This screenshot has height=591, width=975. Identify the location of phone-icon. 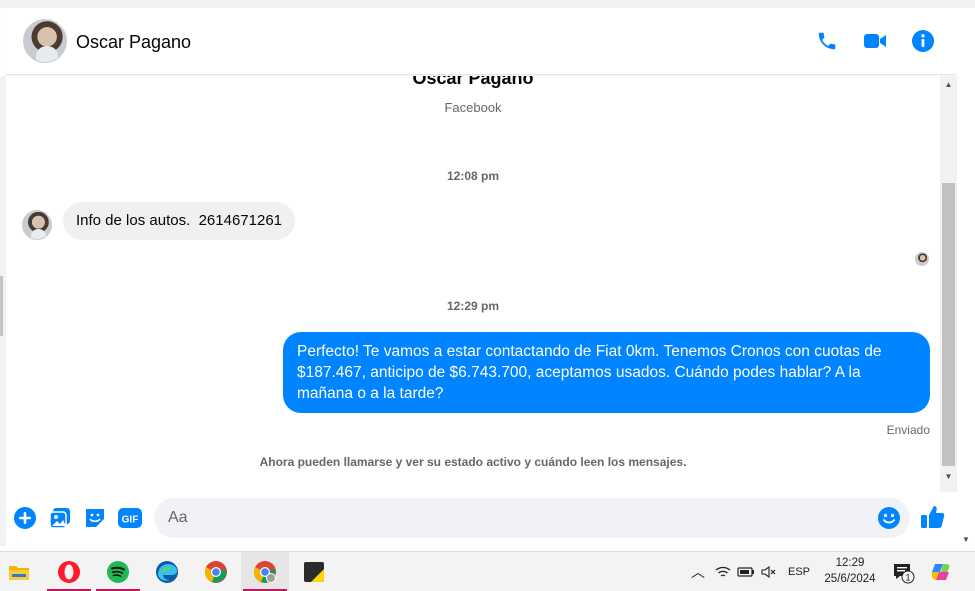
(827, 41).